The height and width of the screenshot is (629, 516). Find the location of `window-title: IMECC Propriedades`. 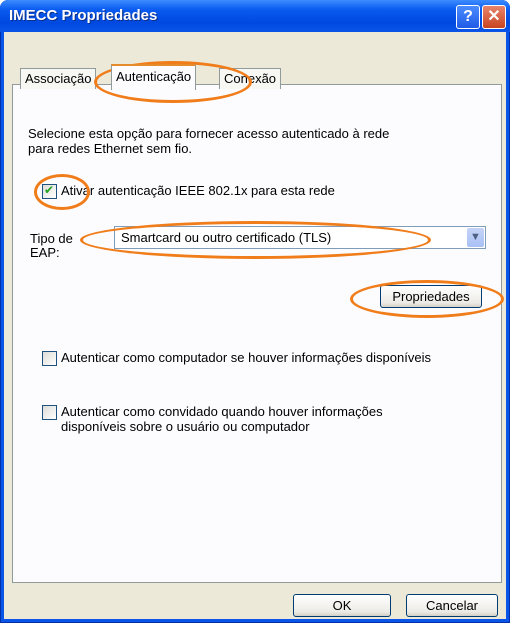

window-title: IMECC Propriedades is located at coordinates (83, 15).